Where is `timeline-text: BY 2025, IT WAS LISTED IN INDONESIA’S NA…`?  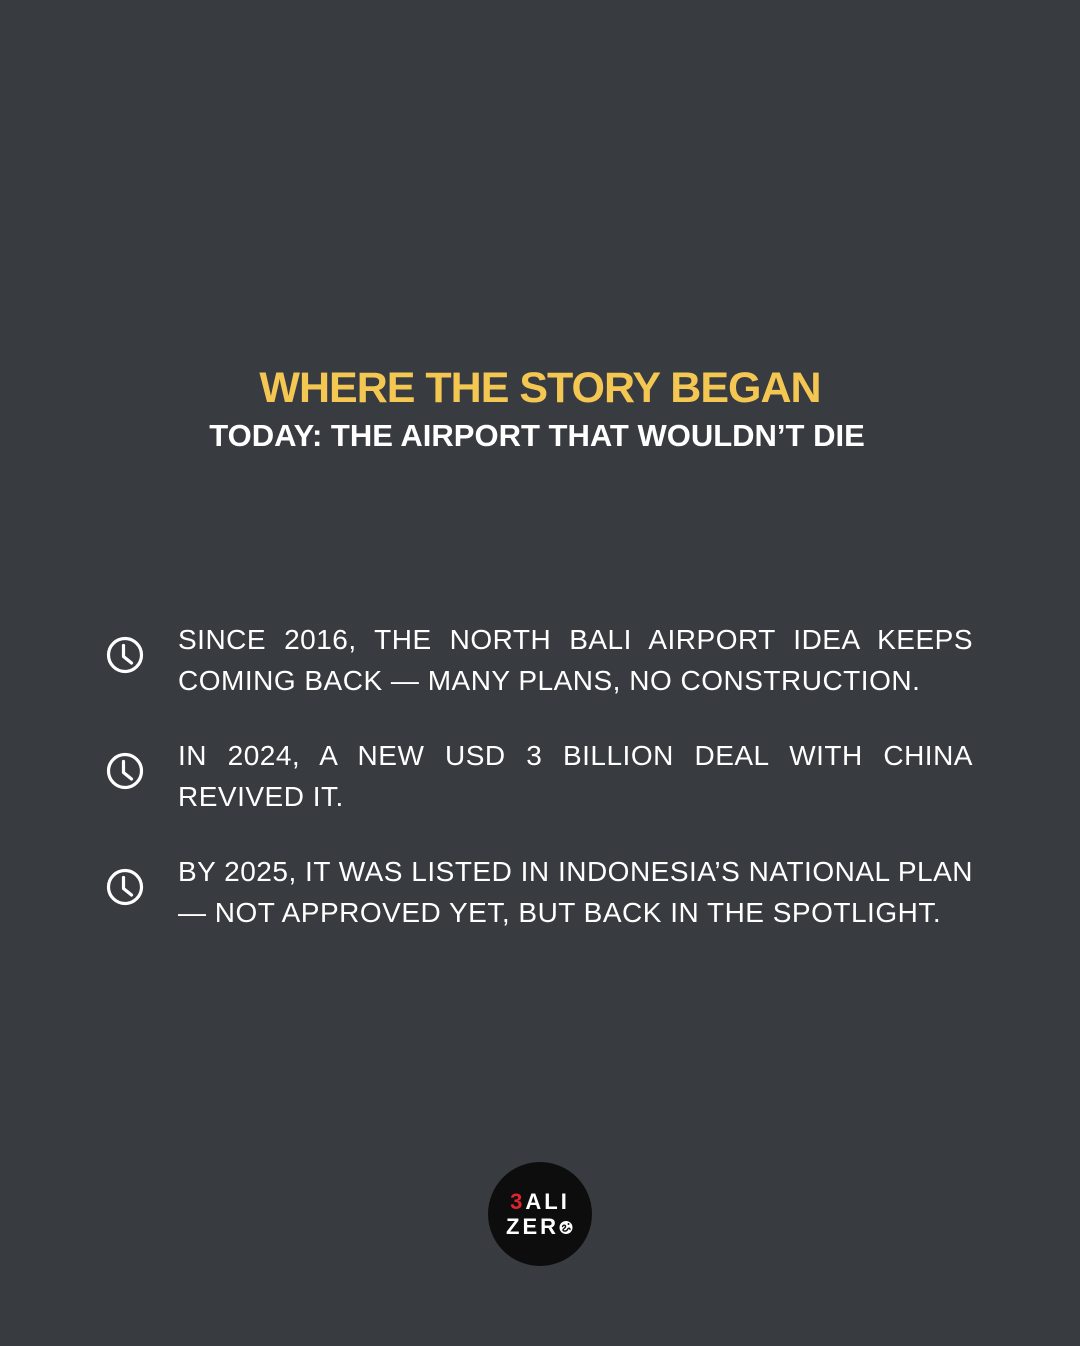
timeline-text: BY 2025, IT WAS LISTED IN INDONESIA’S NA… is located at coordinates (575, 892).